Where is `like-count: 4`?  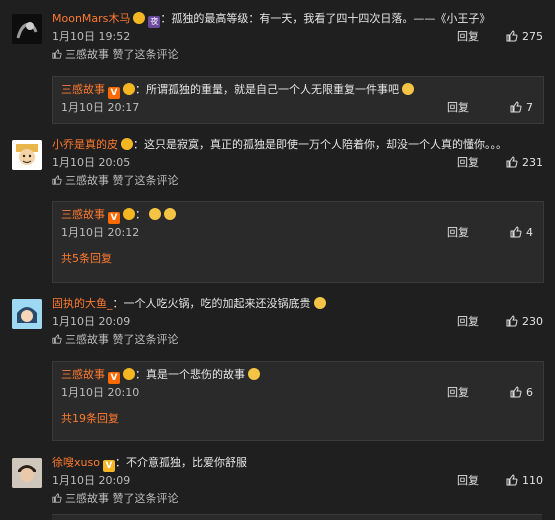
like-count: 4 is located at coordinates (529, 232).